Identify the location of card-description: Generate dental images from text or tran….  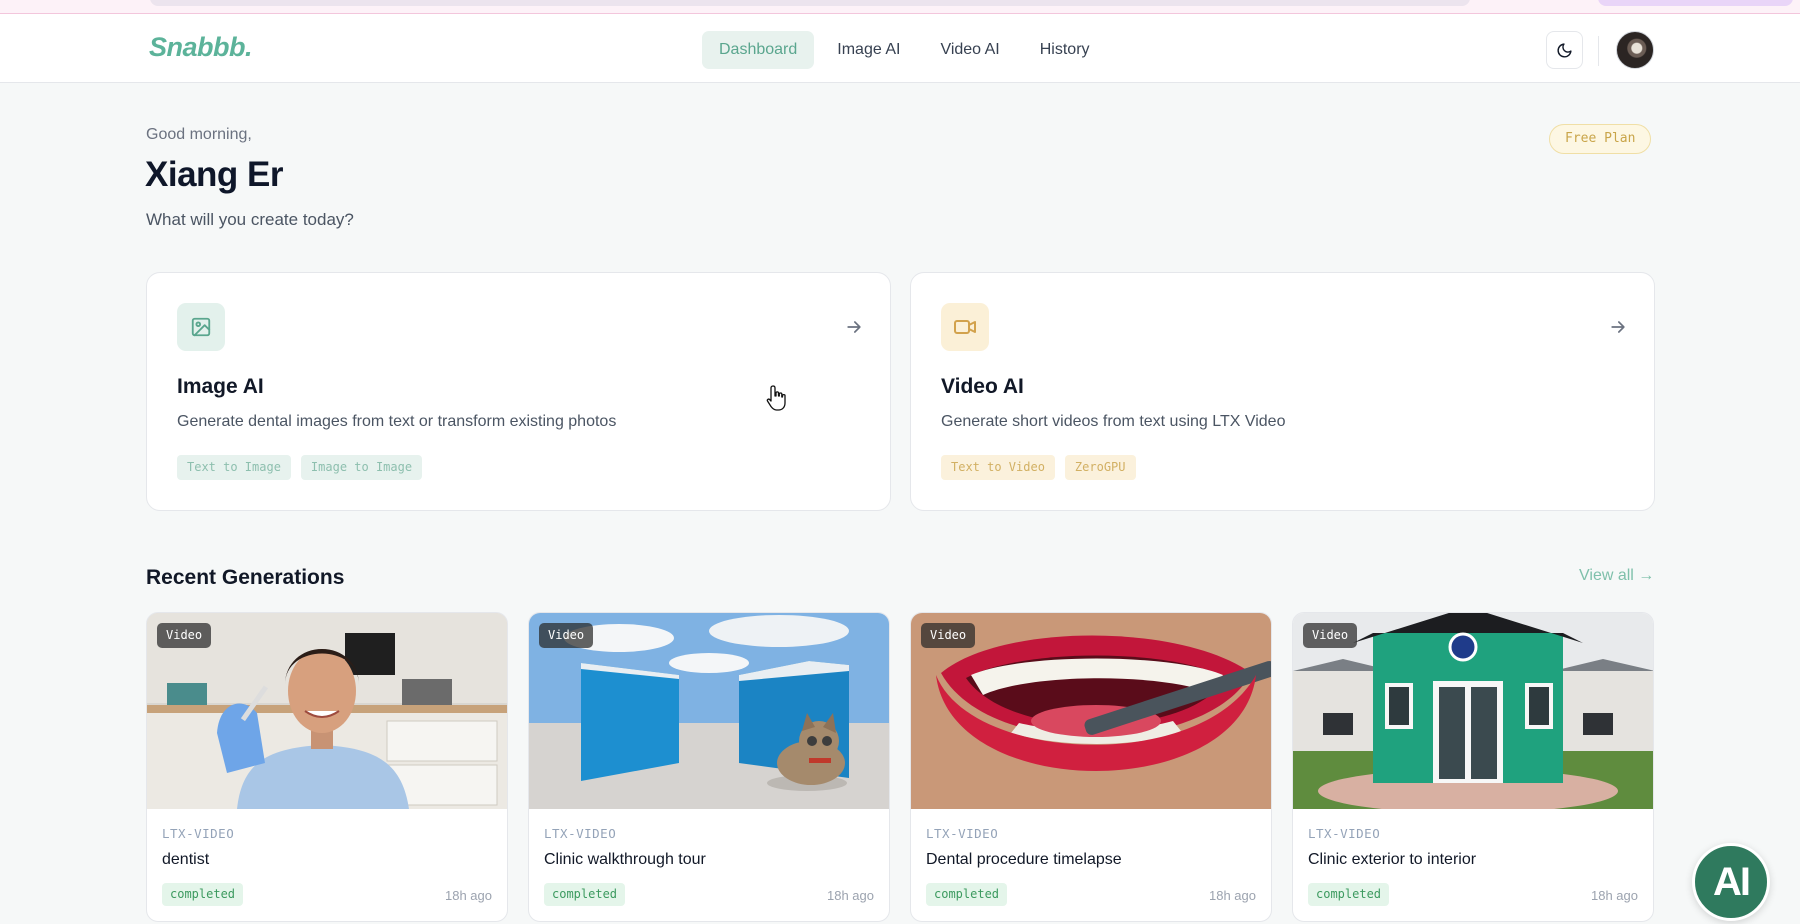
(397, 421).